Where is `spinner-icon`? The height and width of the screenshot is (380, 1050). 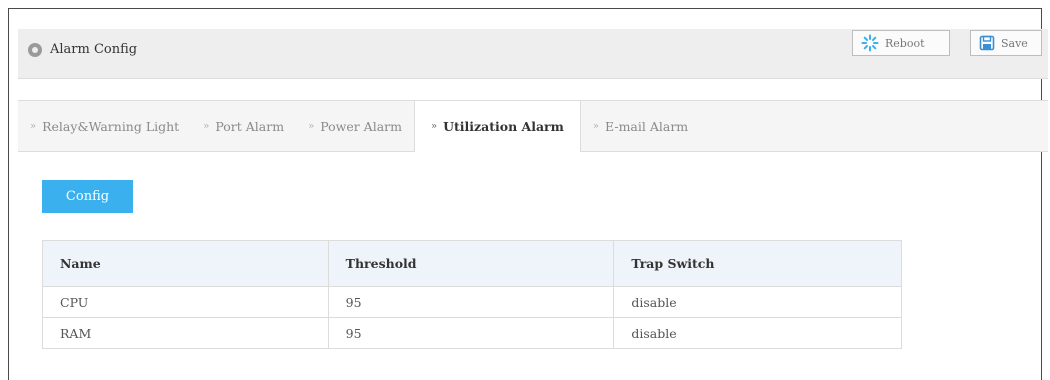 spinner-icon is located at coordinates (870, 43).